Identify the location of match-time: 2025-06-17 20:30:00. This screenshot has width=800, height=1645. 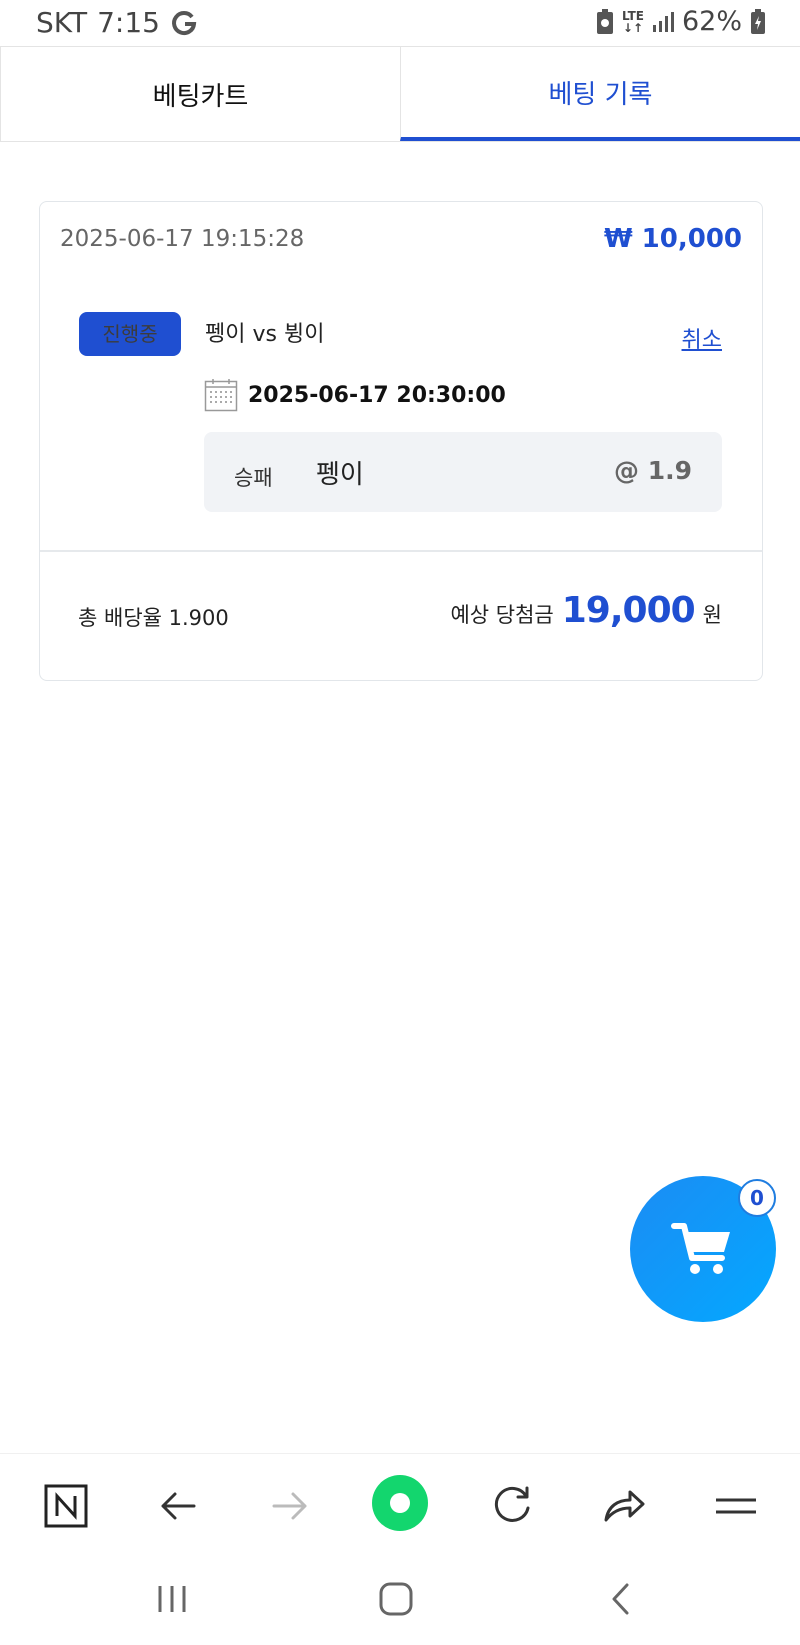
(377, 395).